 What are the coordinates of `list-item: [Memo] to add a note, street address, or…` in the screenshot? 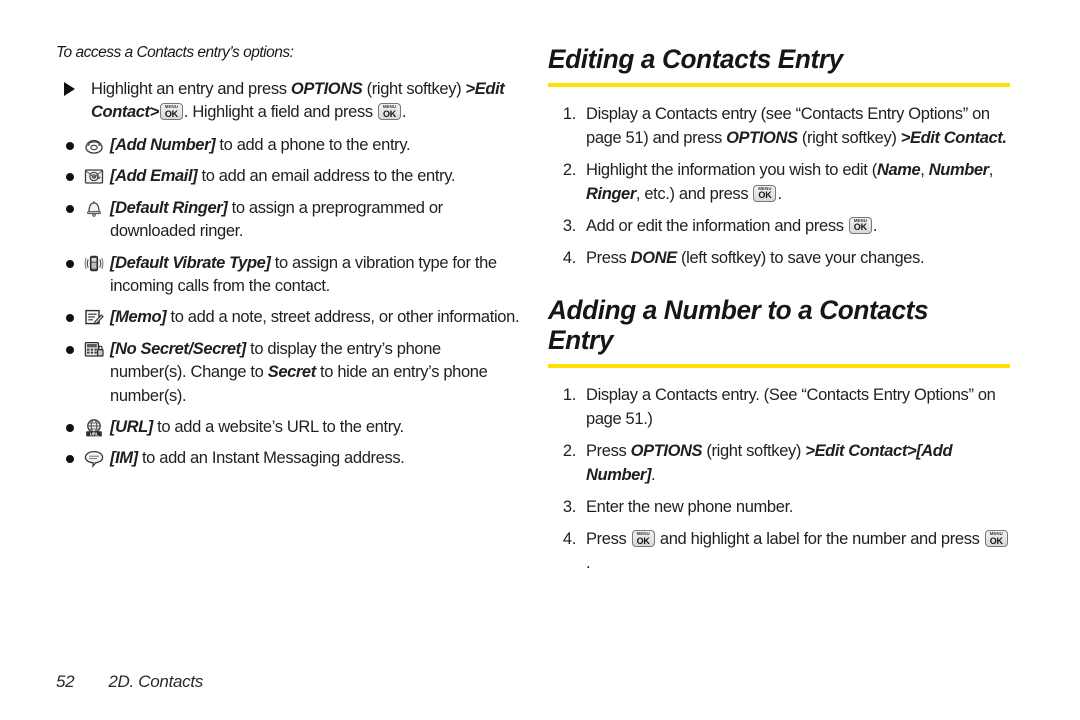 It's located at (288, 317).